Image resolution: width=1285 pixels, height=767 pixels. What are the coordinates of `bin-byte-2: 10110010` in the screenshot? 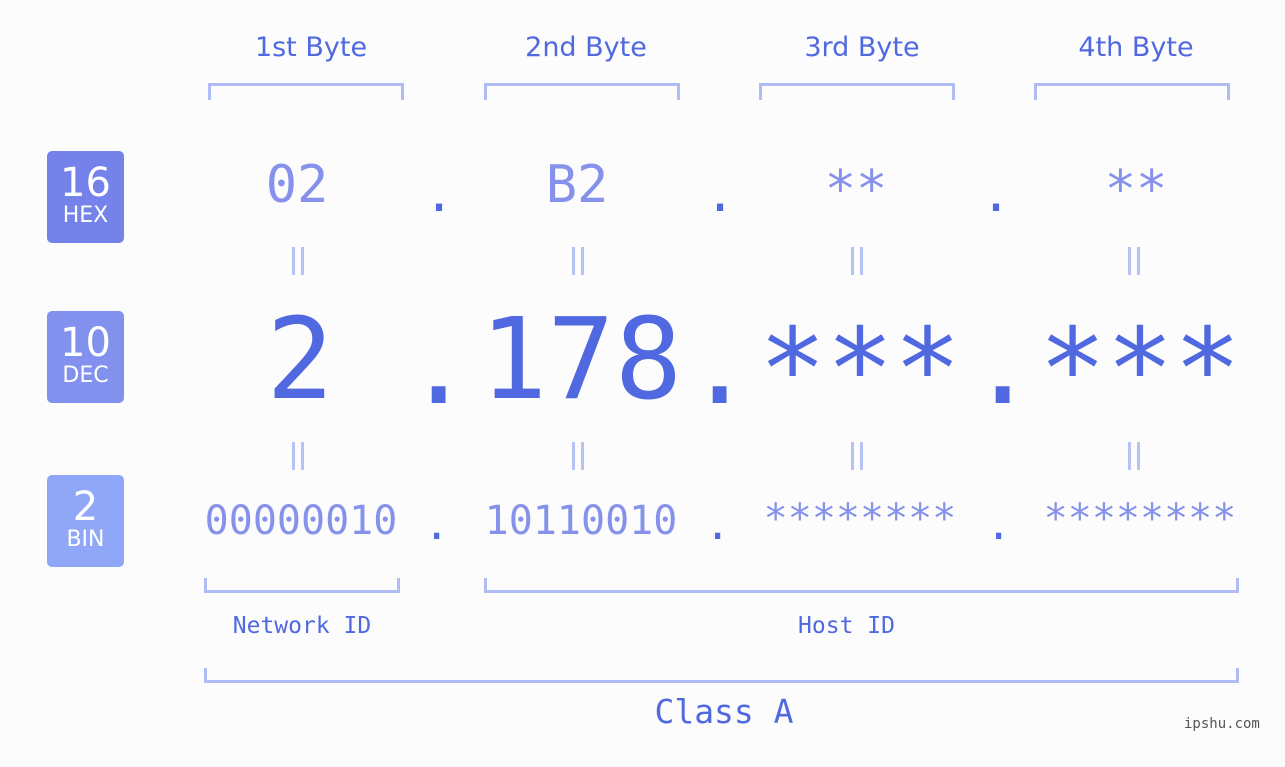 It's located at (581, 521).